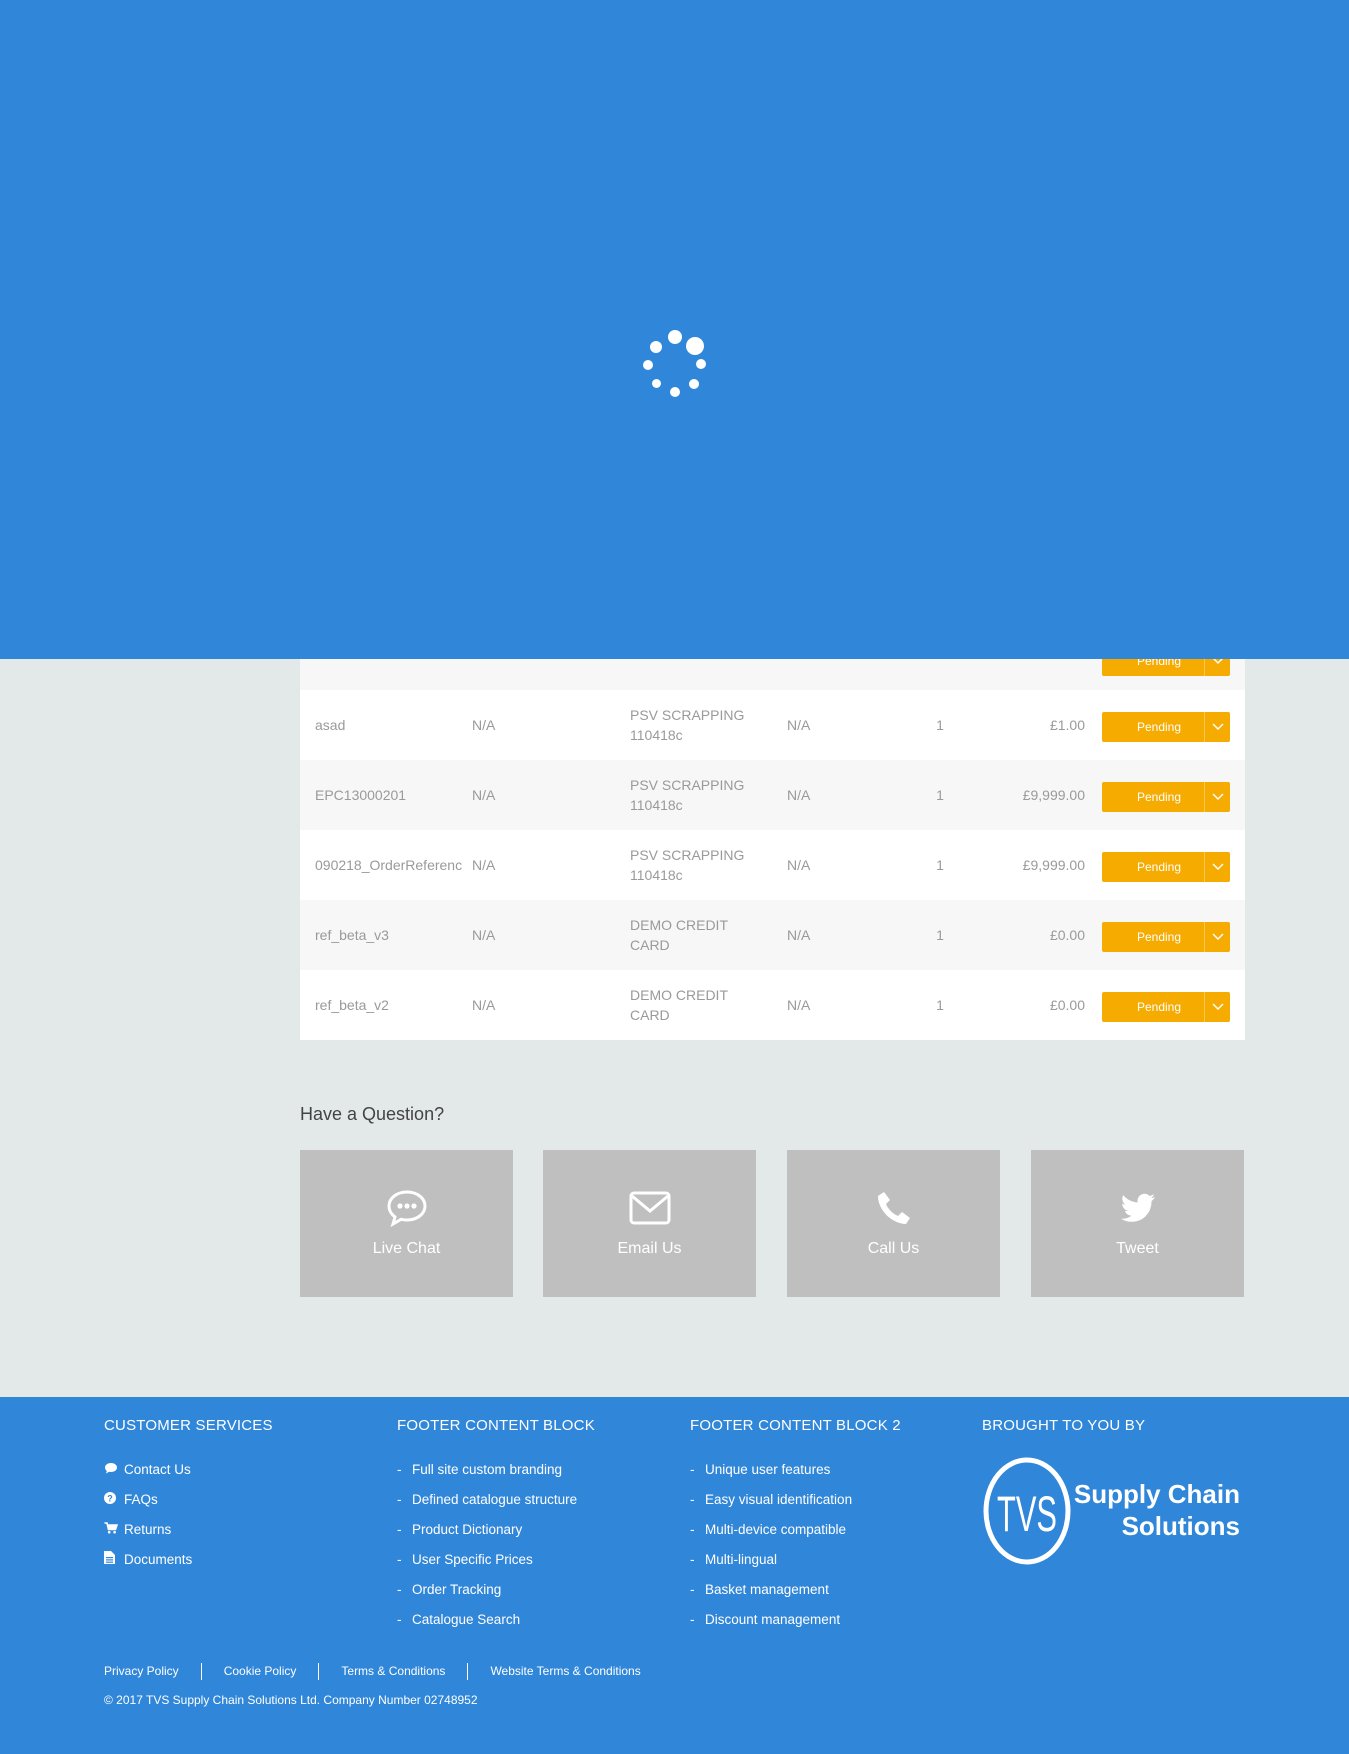  What do you see at coordinates (487, 1499) in the screenshot?
I see `list-item: - Defined catalogue structure` at bounding box center [487, 1499].